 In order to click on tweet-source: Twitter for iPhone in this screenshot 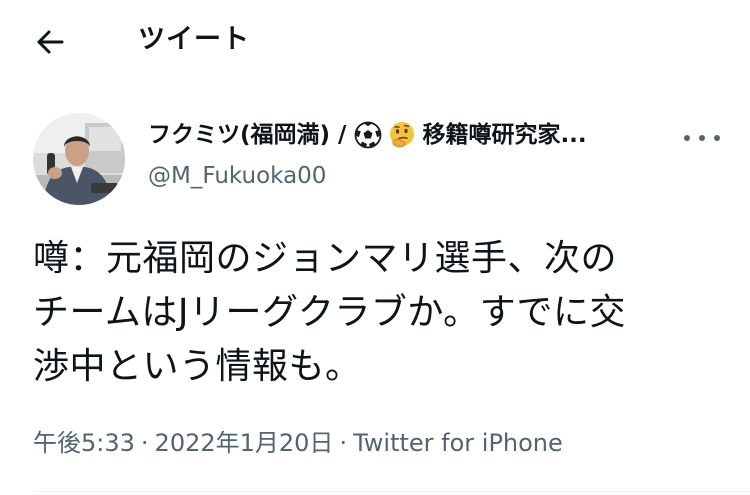, I will do `click(458, 443)`.